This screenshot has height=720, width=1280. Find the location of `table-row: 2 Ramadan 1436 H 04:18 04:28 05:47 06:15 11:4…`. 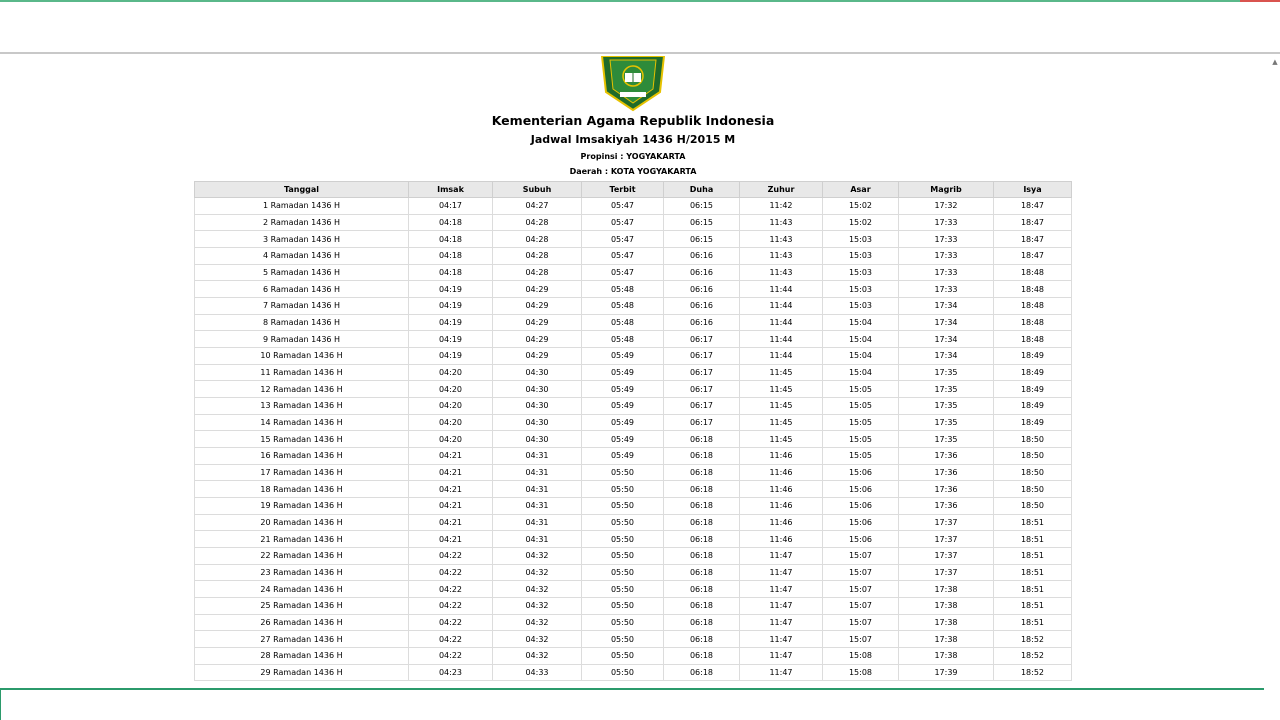

table-row: 2 Ramadan 1436 H 04:18 04:28 05:47 06:15 11:4… is located at coordinates (633, 222).